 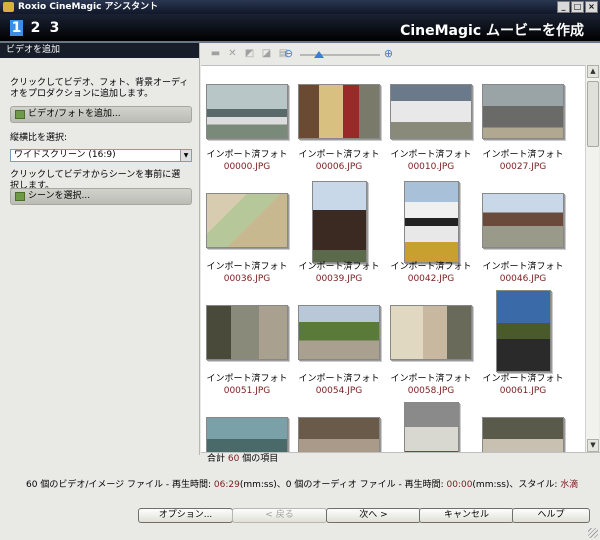 I want to click on rotate-left-icon: ◩, so click(x=249, y=54).